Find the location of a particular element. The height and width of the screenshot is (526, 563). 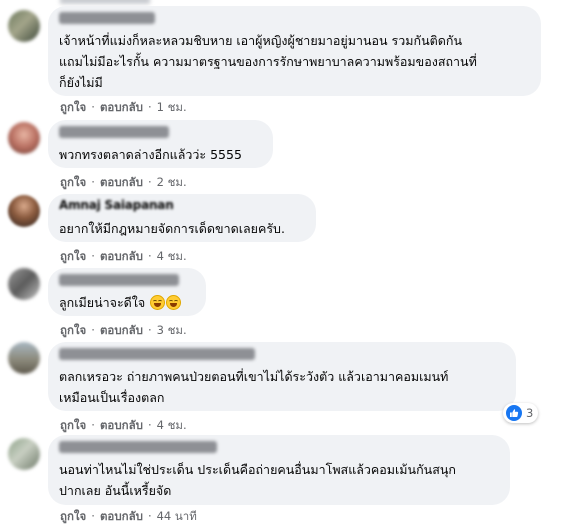

comment-text-line: เหมือนเป็นเรื่องตลก is located at coordinates (112, 397).